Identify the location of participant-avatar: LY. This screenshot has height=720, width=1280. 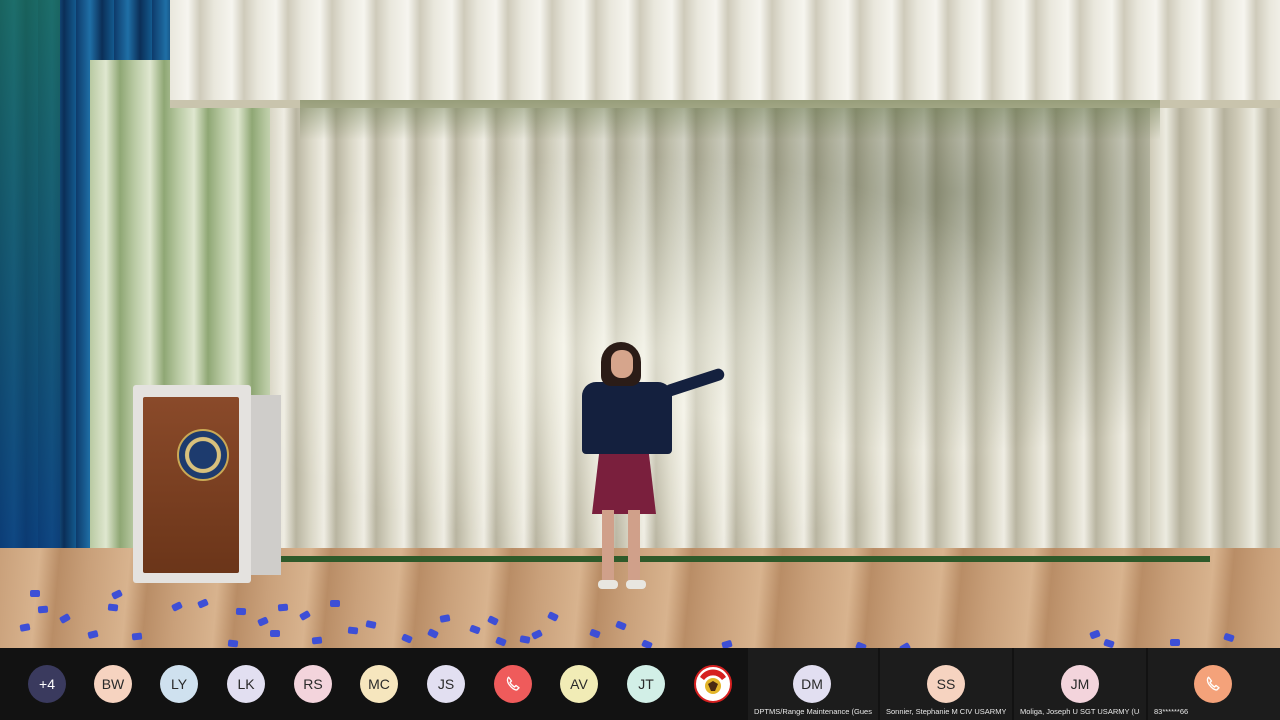
(179, 684).